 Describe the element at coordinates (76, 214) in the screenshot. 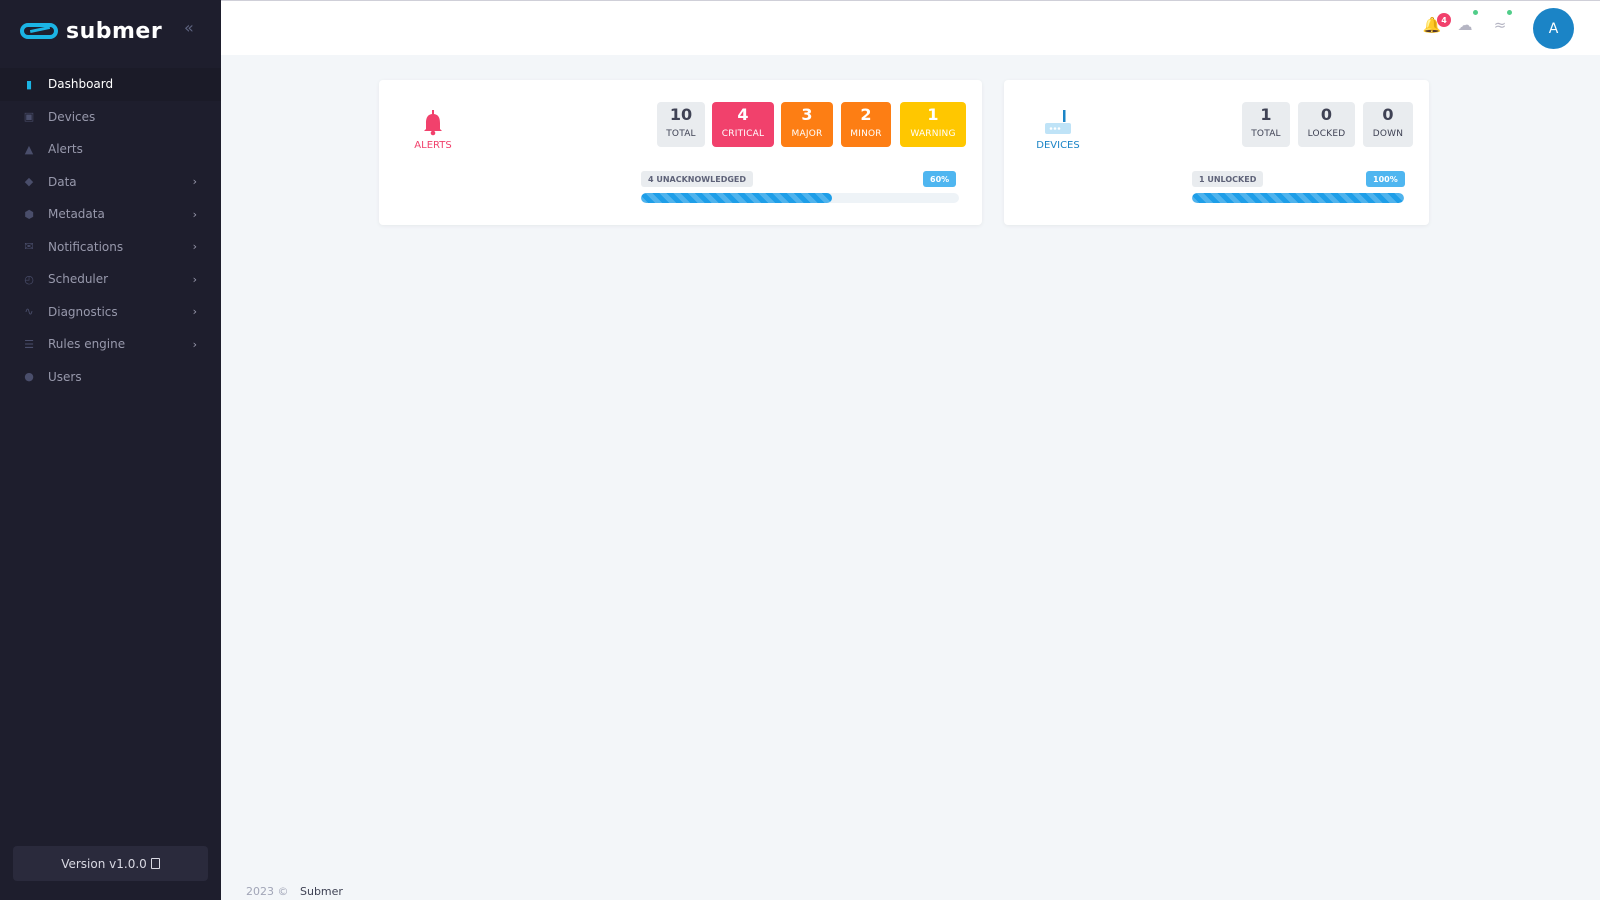

I see `sidebar-item-label: Metadata` at that location.